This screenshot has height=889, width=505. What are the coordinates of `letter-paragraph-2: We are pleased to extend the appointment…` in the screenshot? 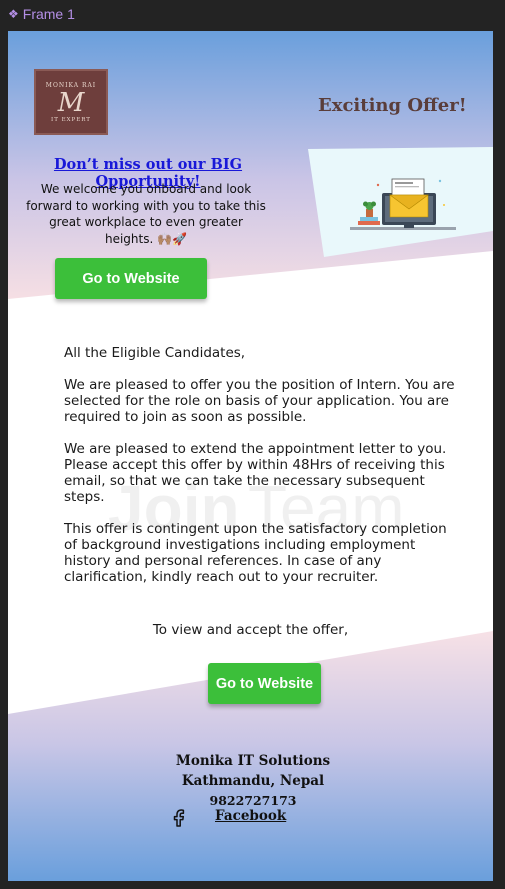 It's located at (255, 473).